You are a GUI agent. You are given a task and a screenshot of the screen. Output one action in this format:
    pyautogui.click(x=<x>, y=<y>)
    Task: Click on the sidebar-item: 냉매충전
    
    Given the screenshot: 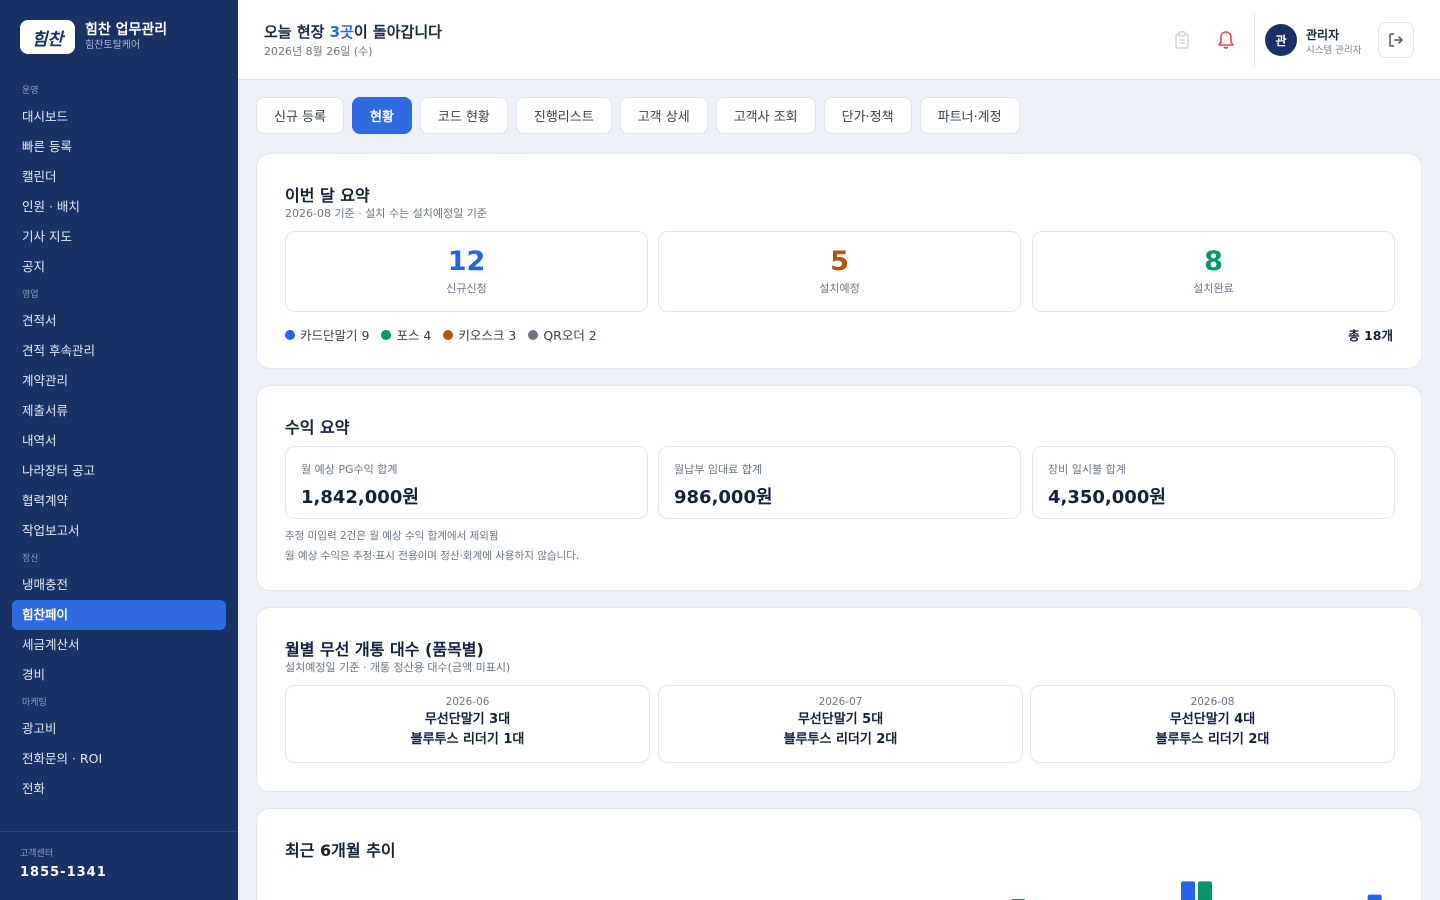 What is the action you would take?
    pyautogui.click(x=119, y=585)
    